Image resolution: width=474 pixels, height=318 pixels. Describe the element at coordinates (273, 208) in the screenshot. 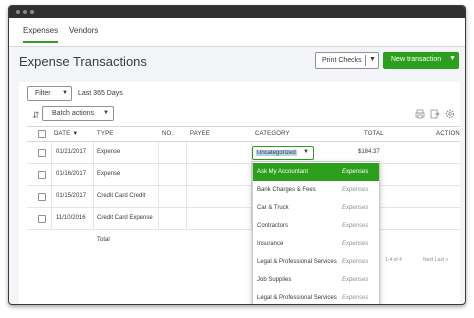

I see `dropdown-item-name: Car & Truck` at that location.